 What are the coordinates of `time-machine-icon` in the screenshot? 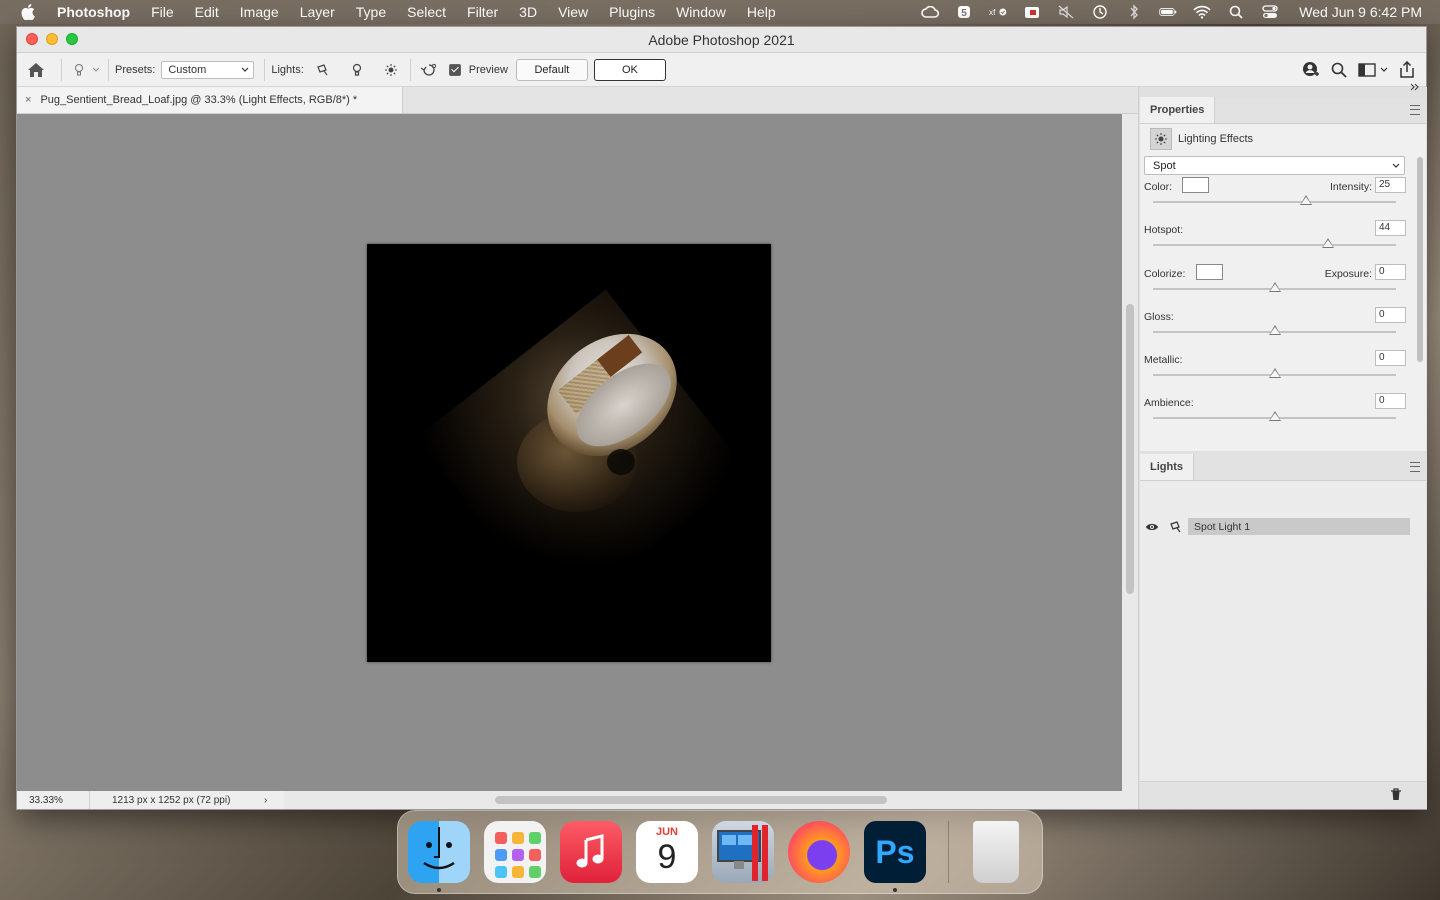 It's located at (1100, 12).